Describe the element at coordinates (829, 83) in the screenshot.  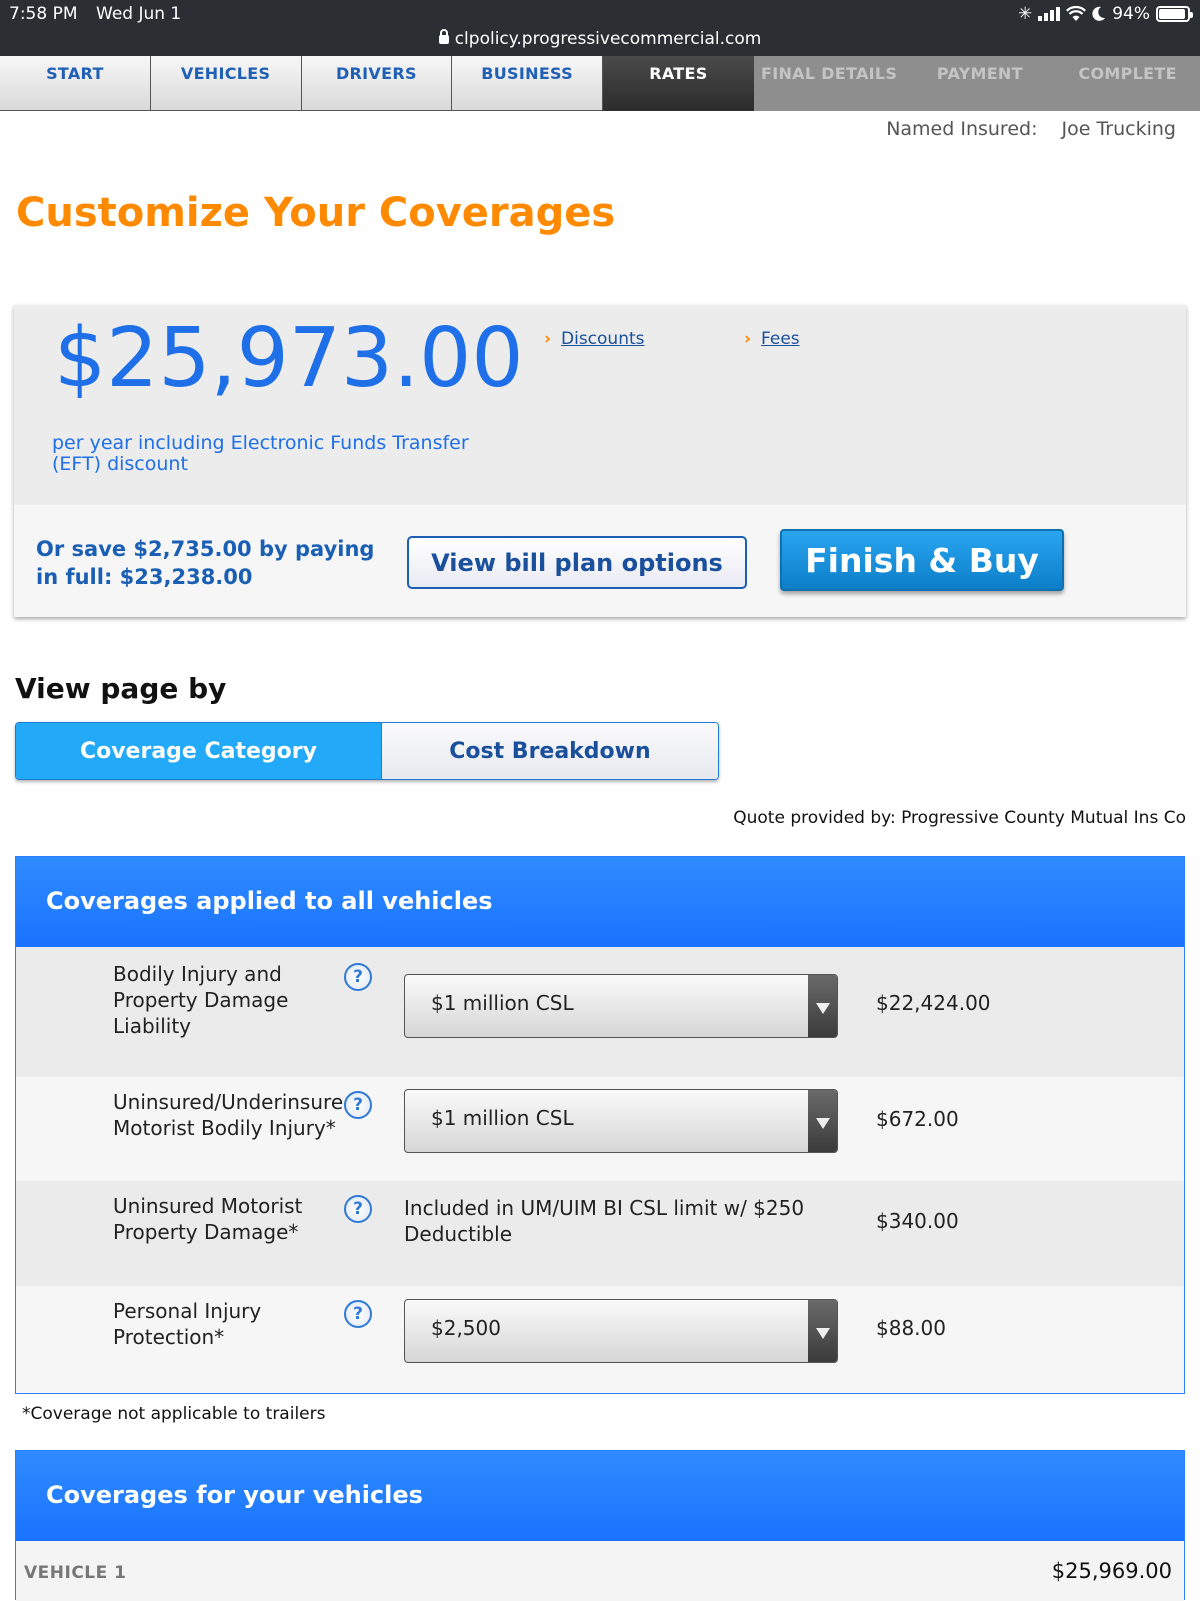
I see `tab-final-details: FINAL DETAILS` at that location.